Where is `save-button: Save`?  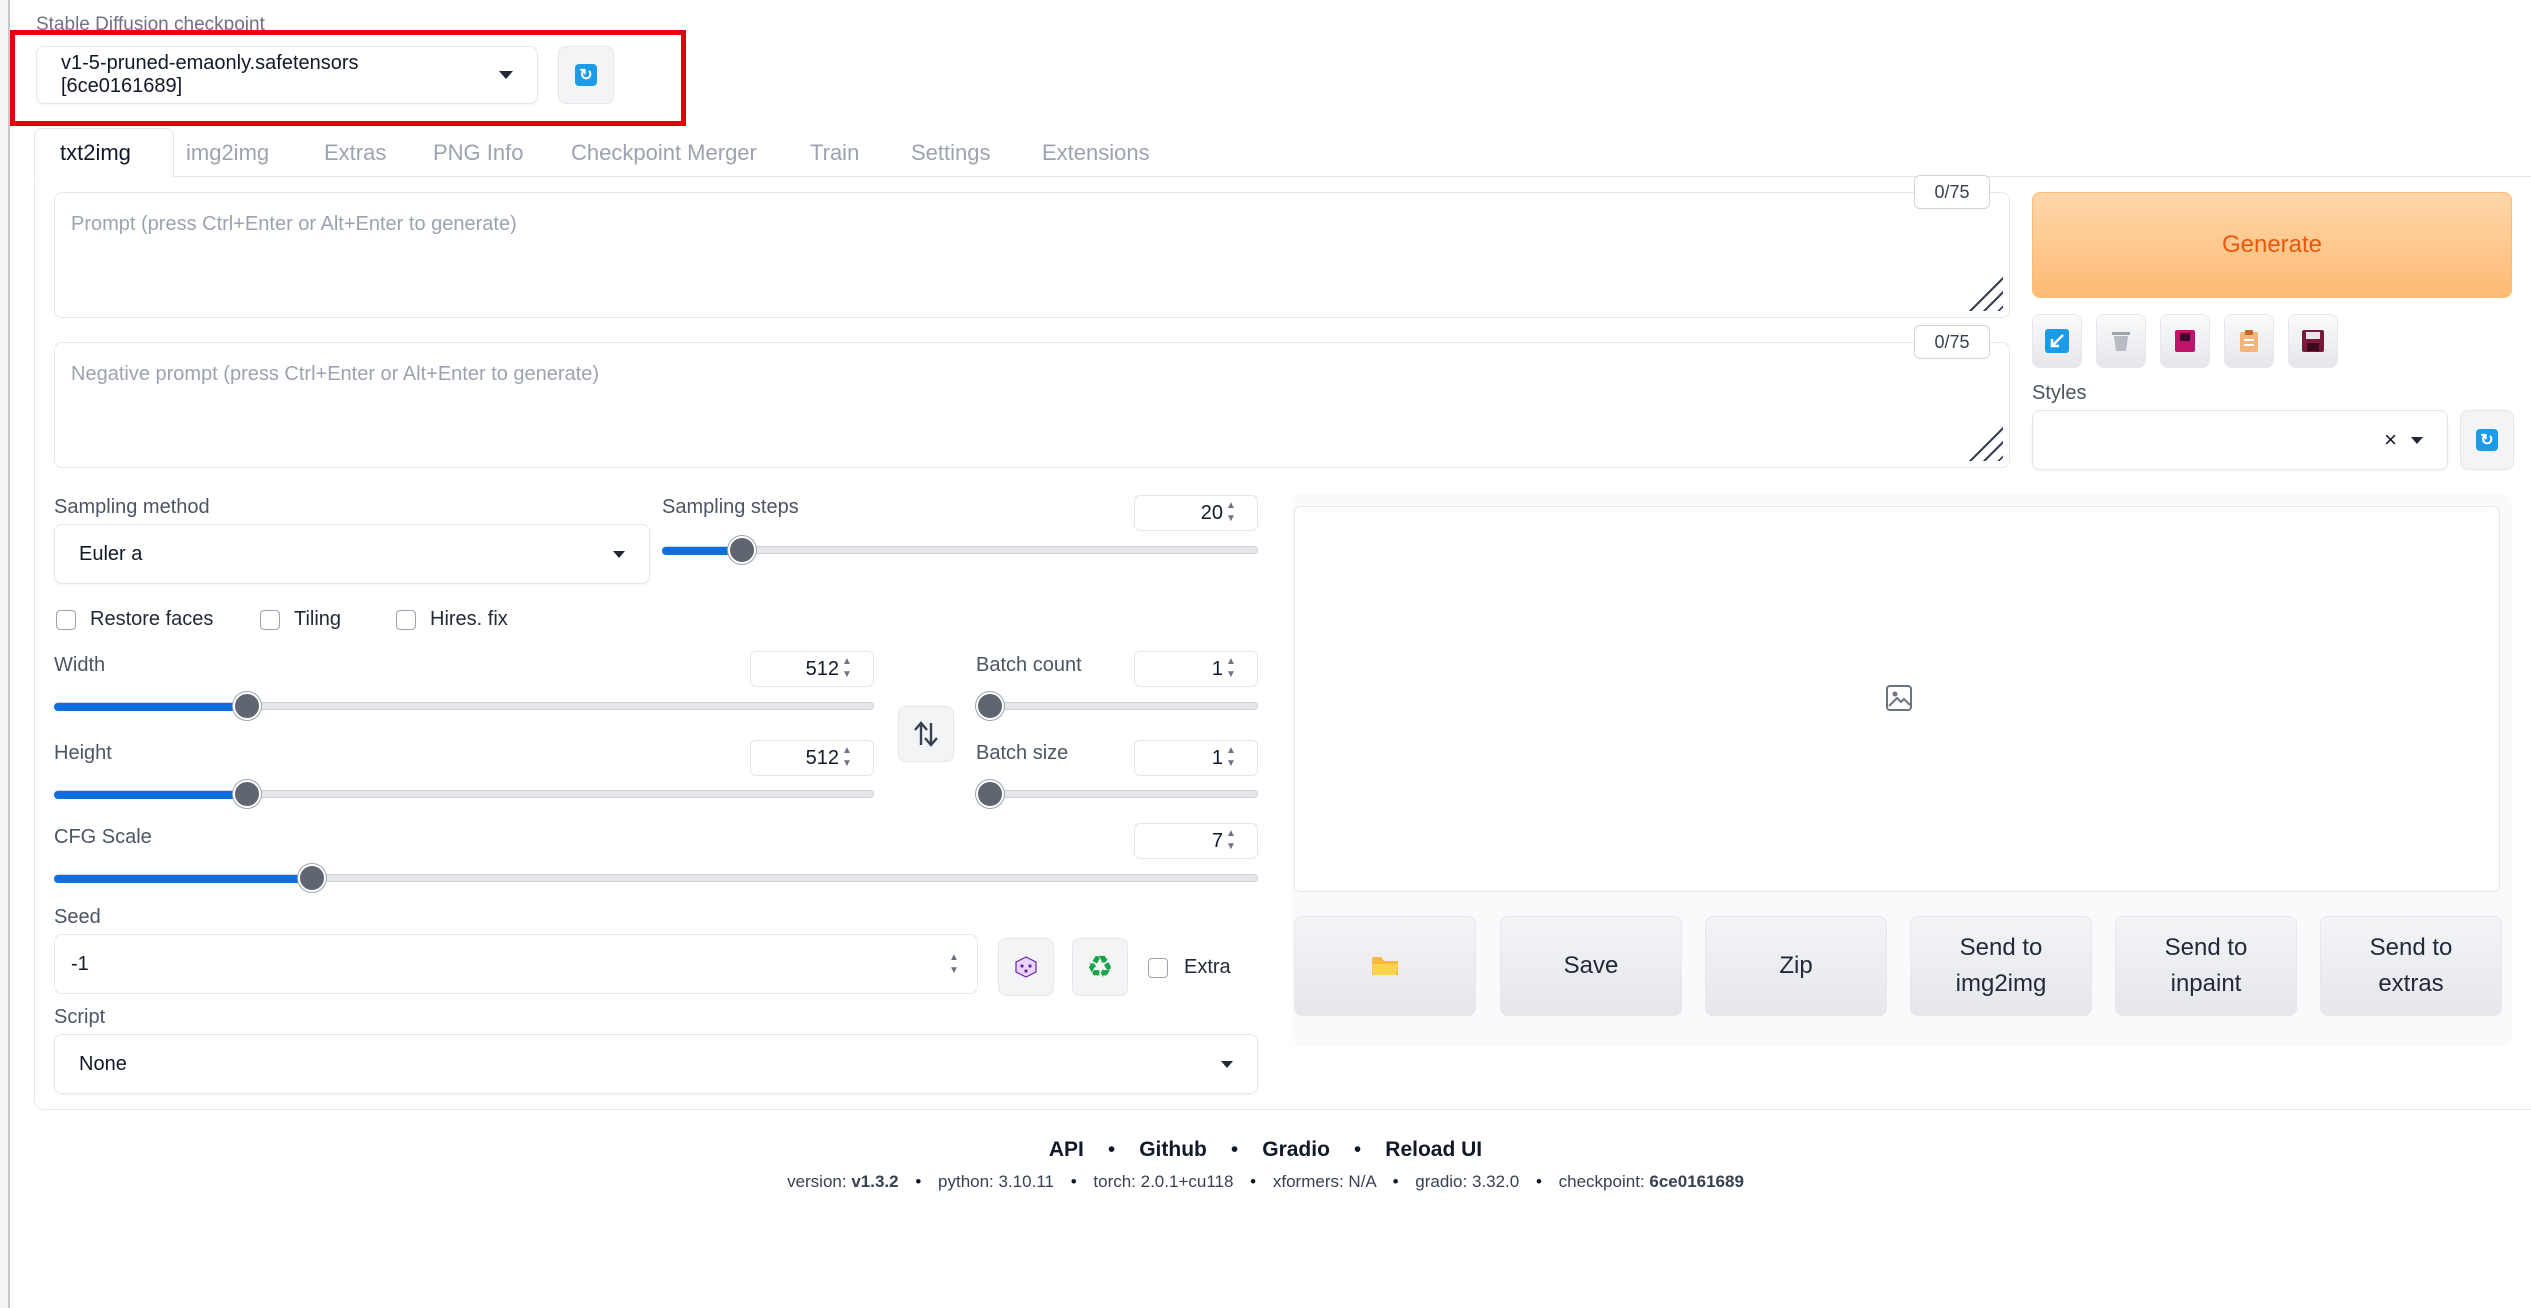 save-button: Save is located at coordinates (1591, 966).